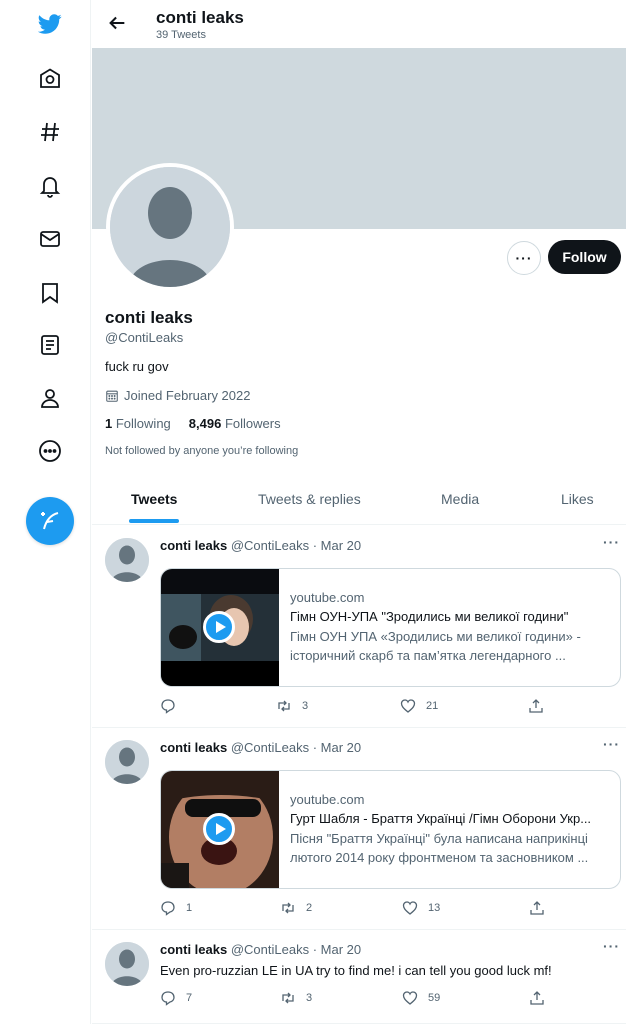 The width and height of the screenshot is (626, 1024). What do you see at coordinates (419, 706) in the screenshot?
I see `like-button: 21` at bounding box center [419, 706].